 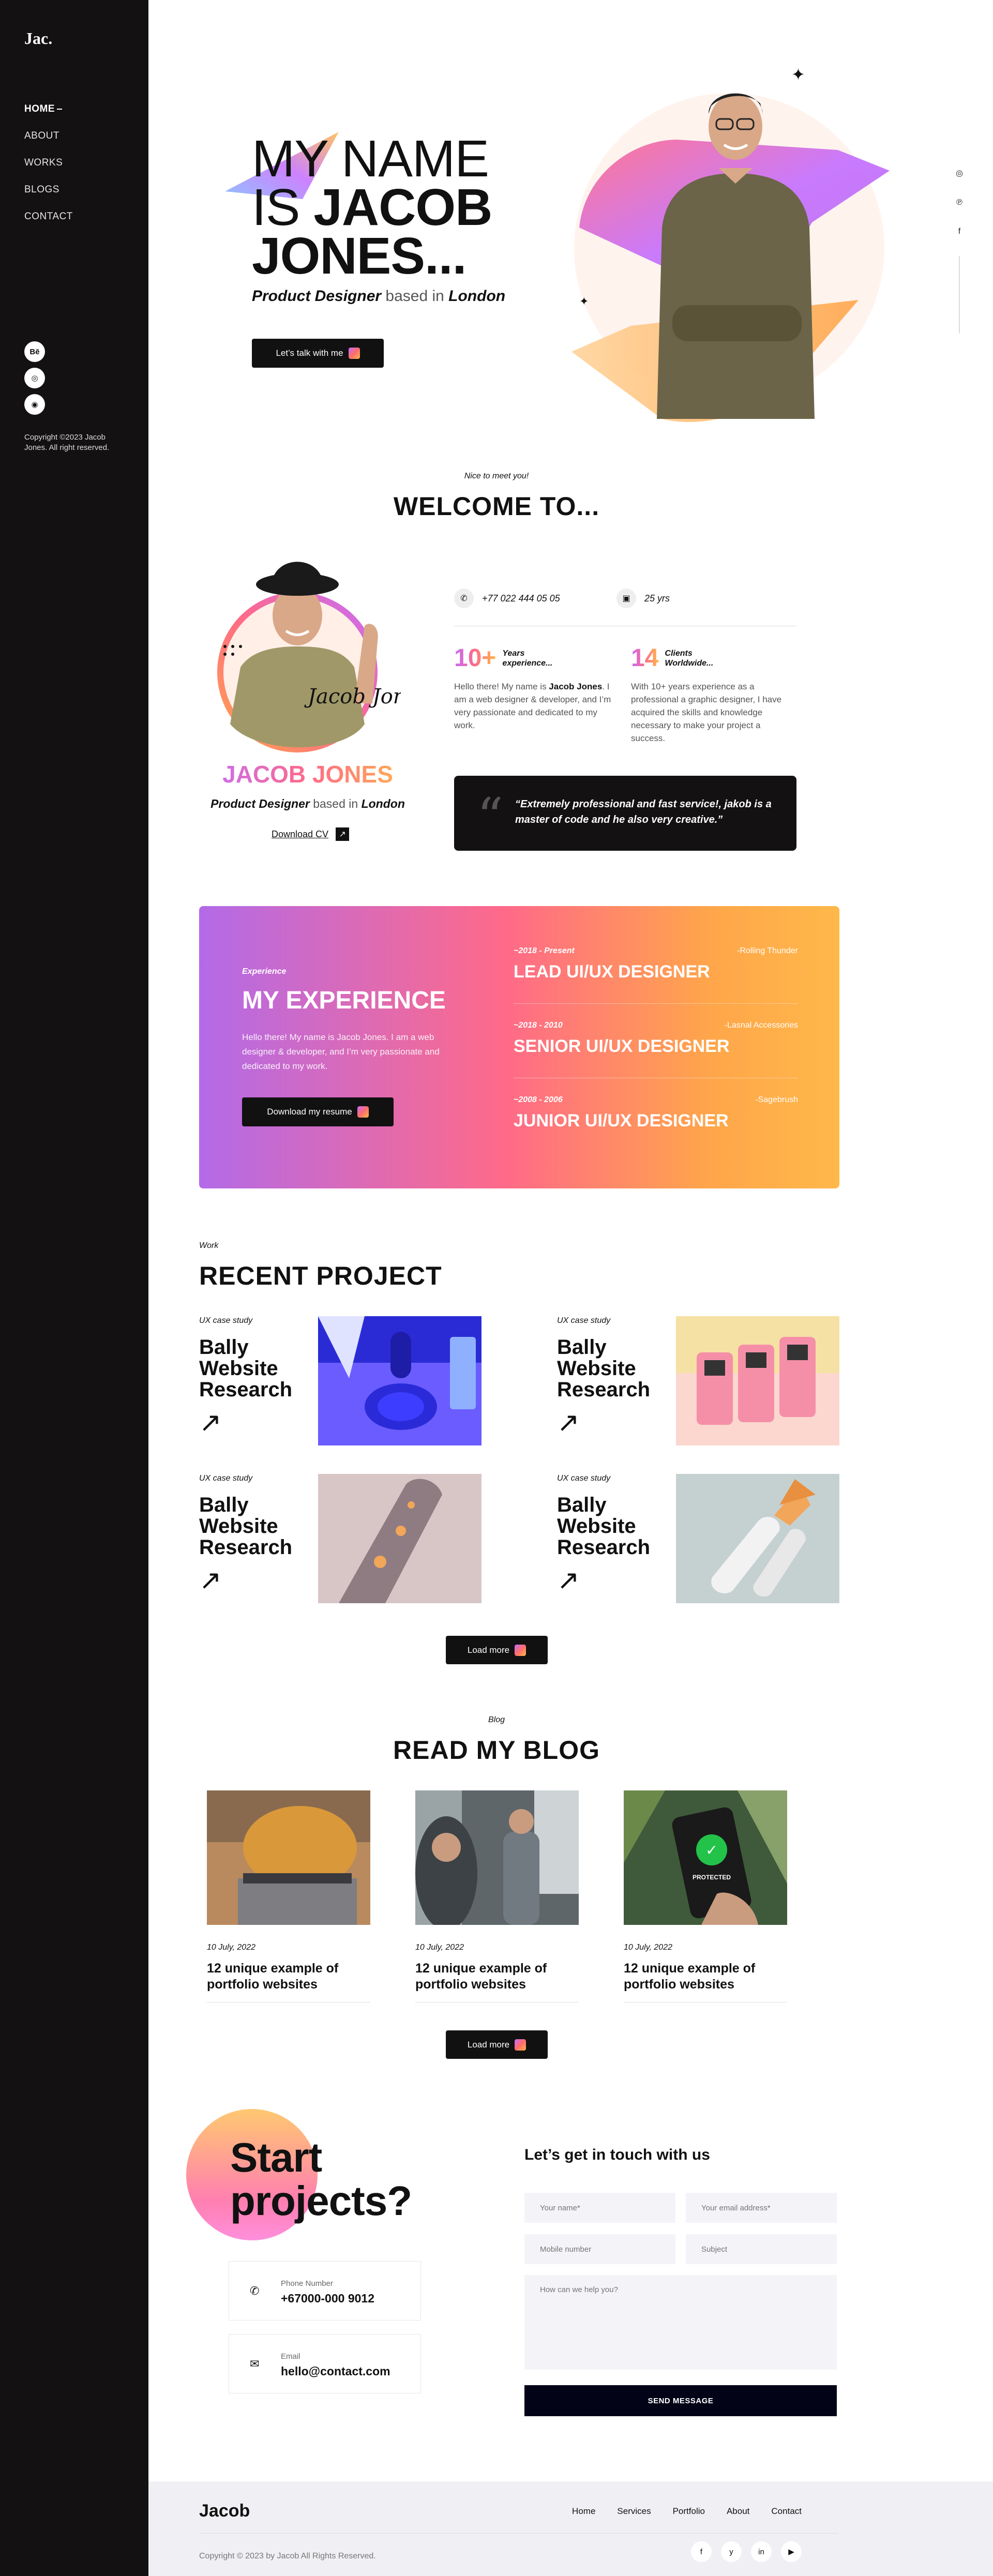 I want to click on role-years: ~2018 - Present, so click(x=545, y=950).